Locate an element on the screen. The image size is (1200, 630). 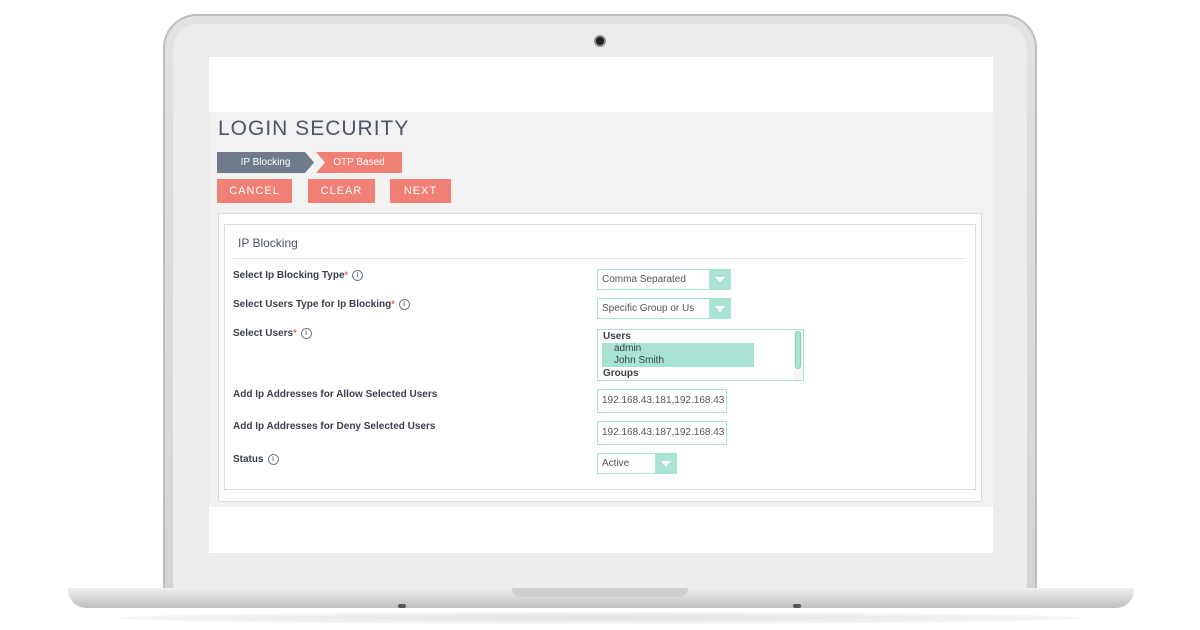
status-select: Active is located at coordinates (637, 463).